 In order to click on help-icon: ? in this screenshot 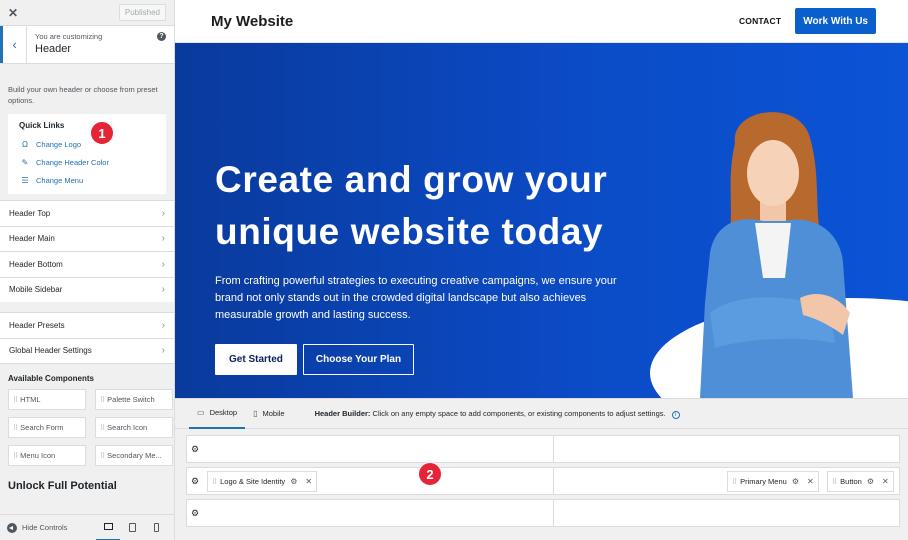, I will do `click(161, 36)`.